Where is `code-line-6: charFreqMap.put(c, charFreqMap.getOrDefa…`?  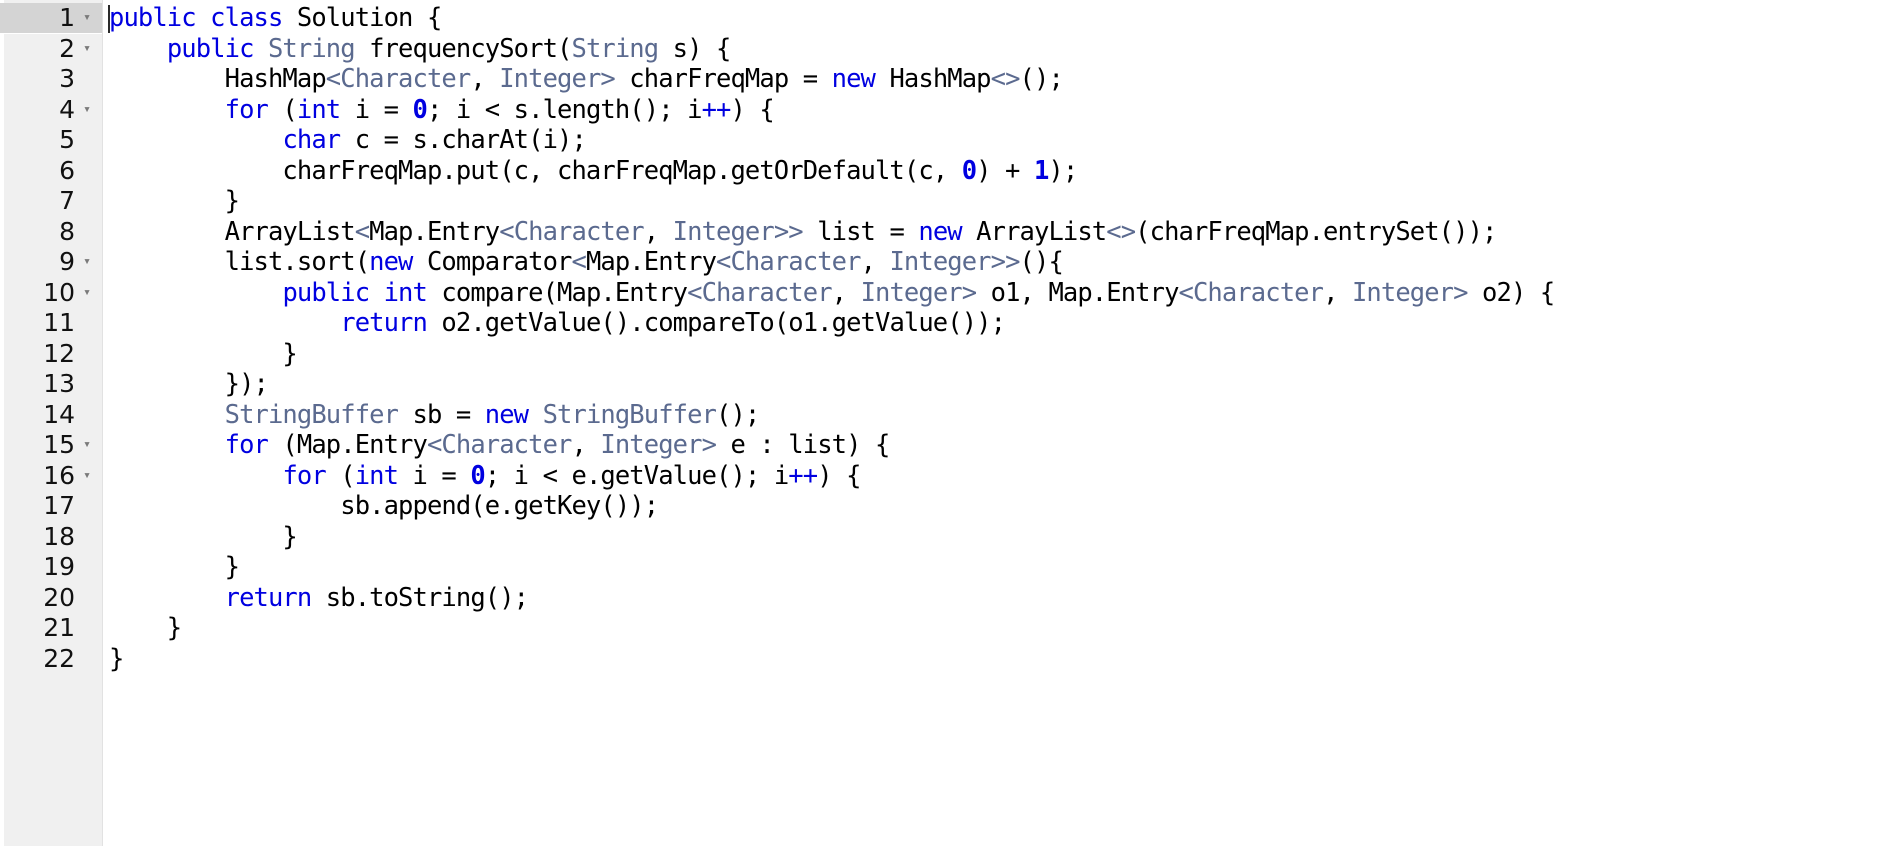 code-line-6: charFreqMap.put(c, charFreqMap.getOrDefa… is located at coordinates (992, 171).